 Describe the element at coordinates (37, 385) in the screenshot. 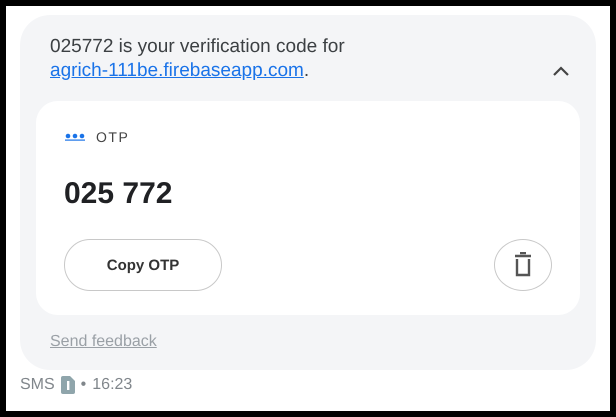

I see `source-label: SMS` at that location.